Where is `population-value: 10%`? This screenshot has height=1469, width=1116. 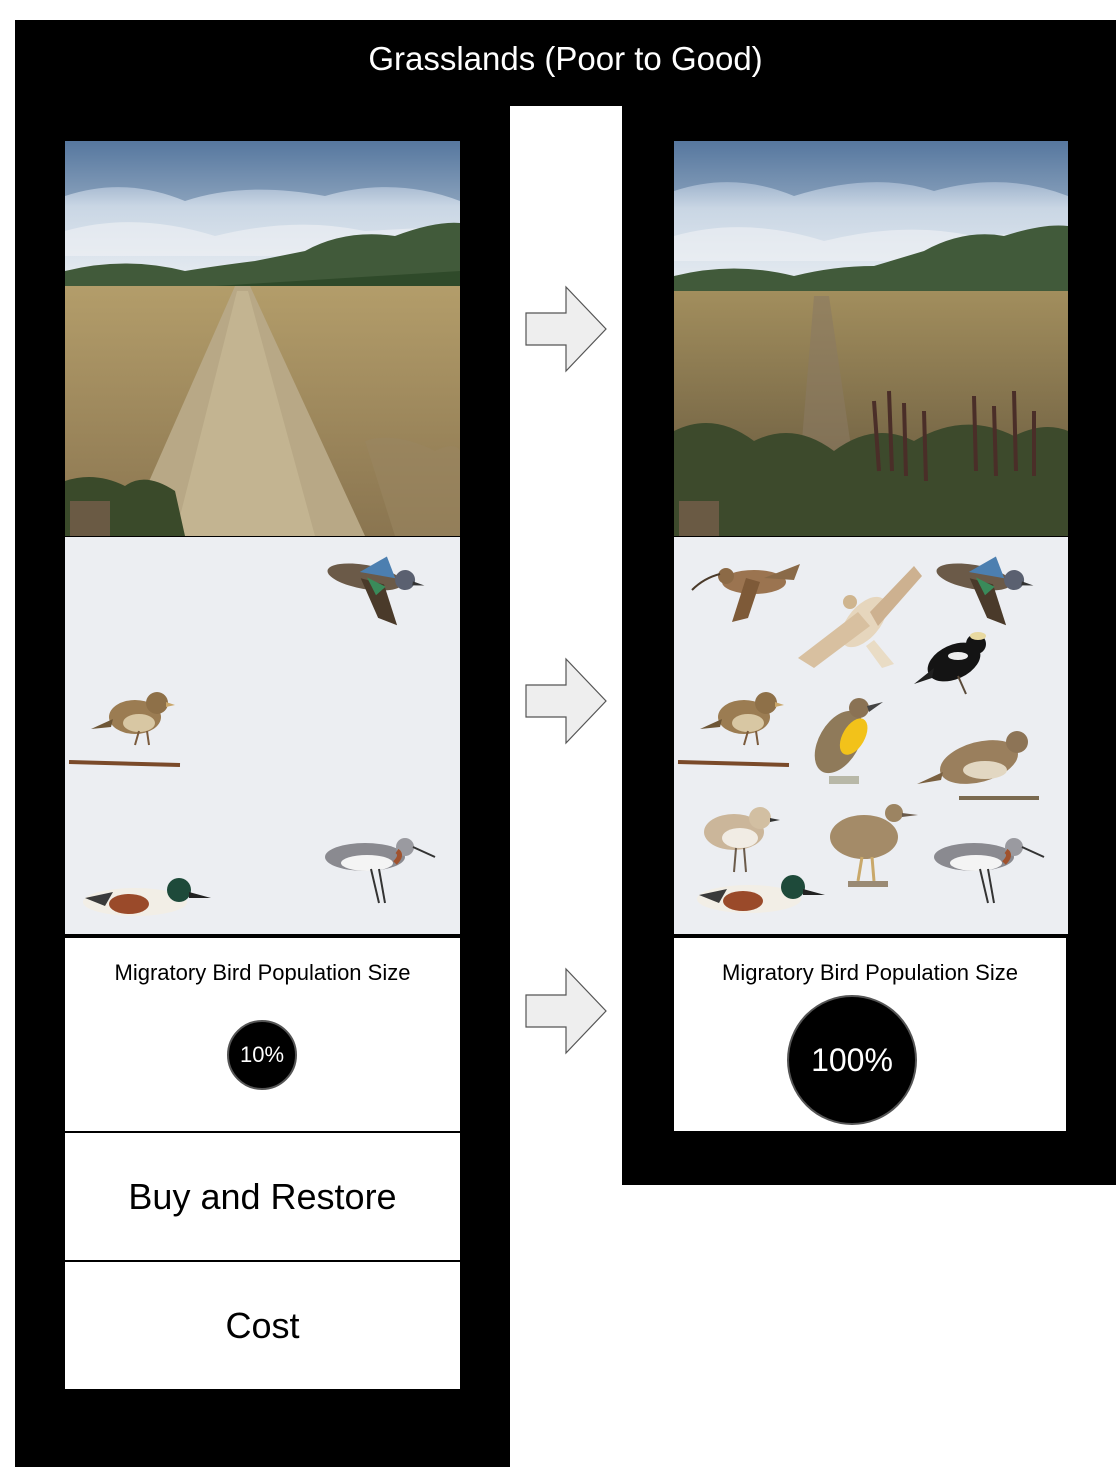
population-value: 10% is located at coordinates (262, 1054).